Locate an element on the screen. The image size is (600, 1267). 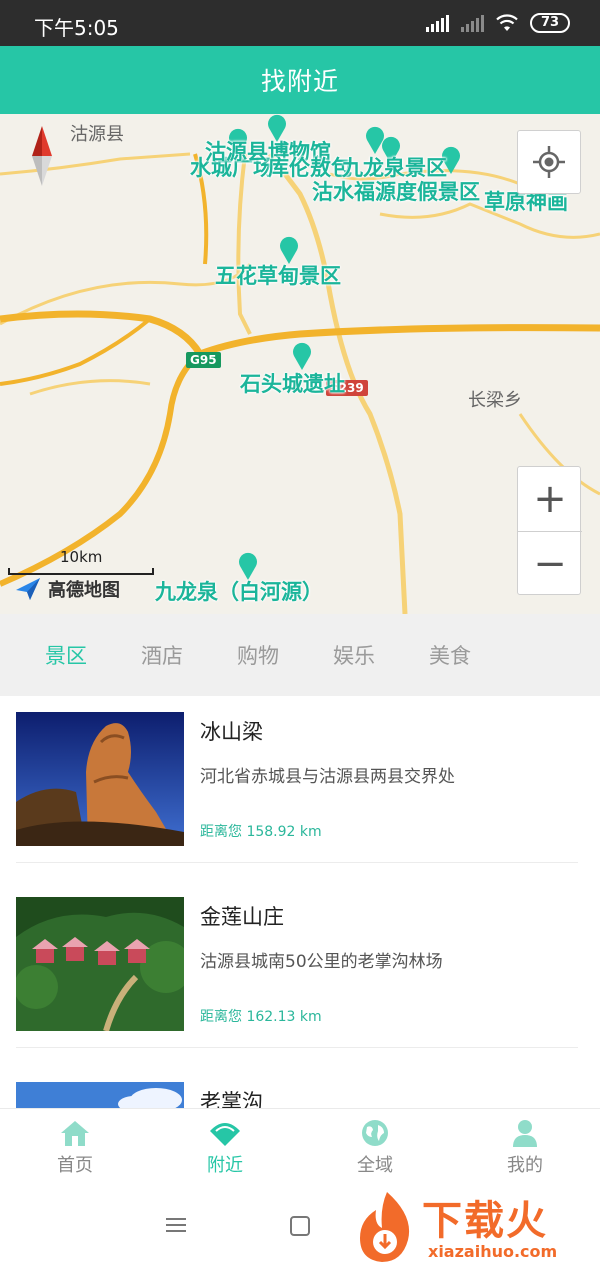
nav-global: 全域 is located at coordinates (375, 1148).